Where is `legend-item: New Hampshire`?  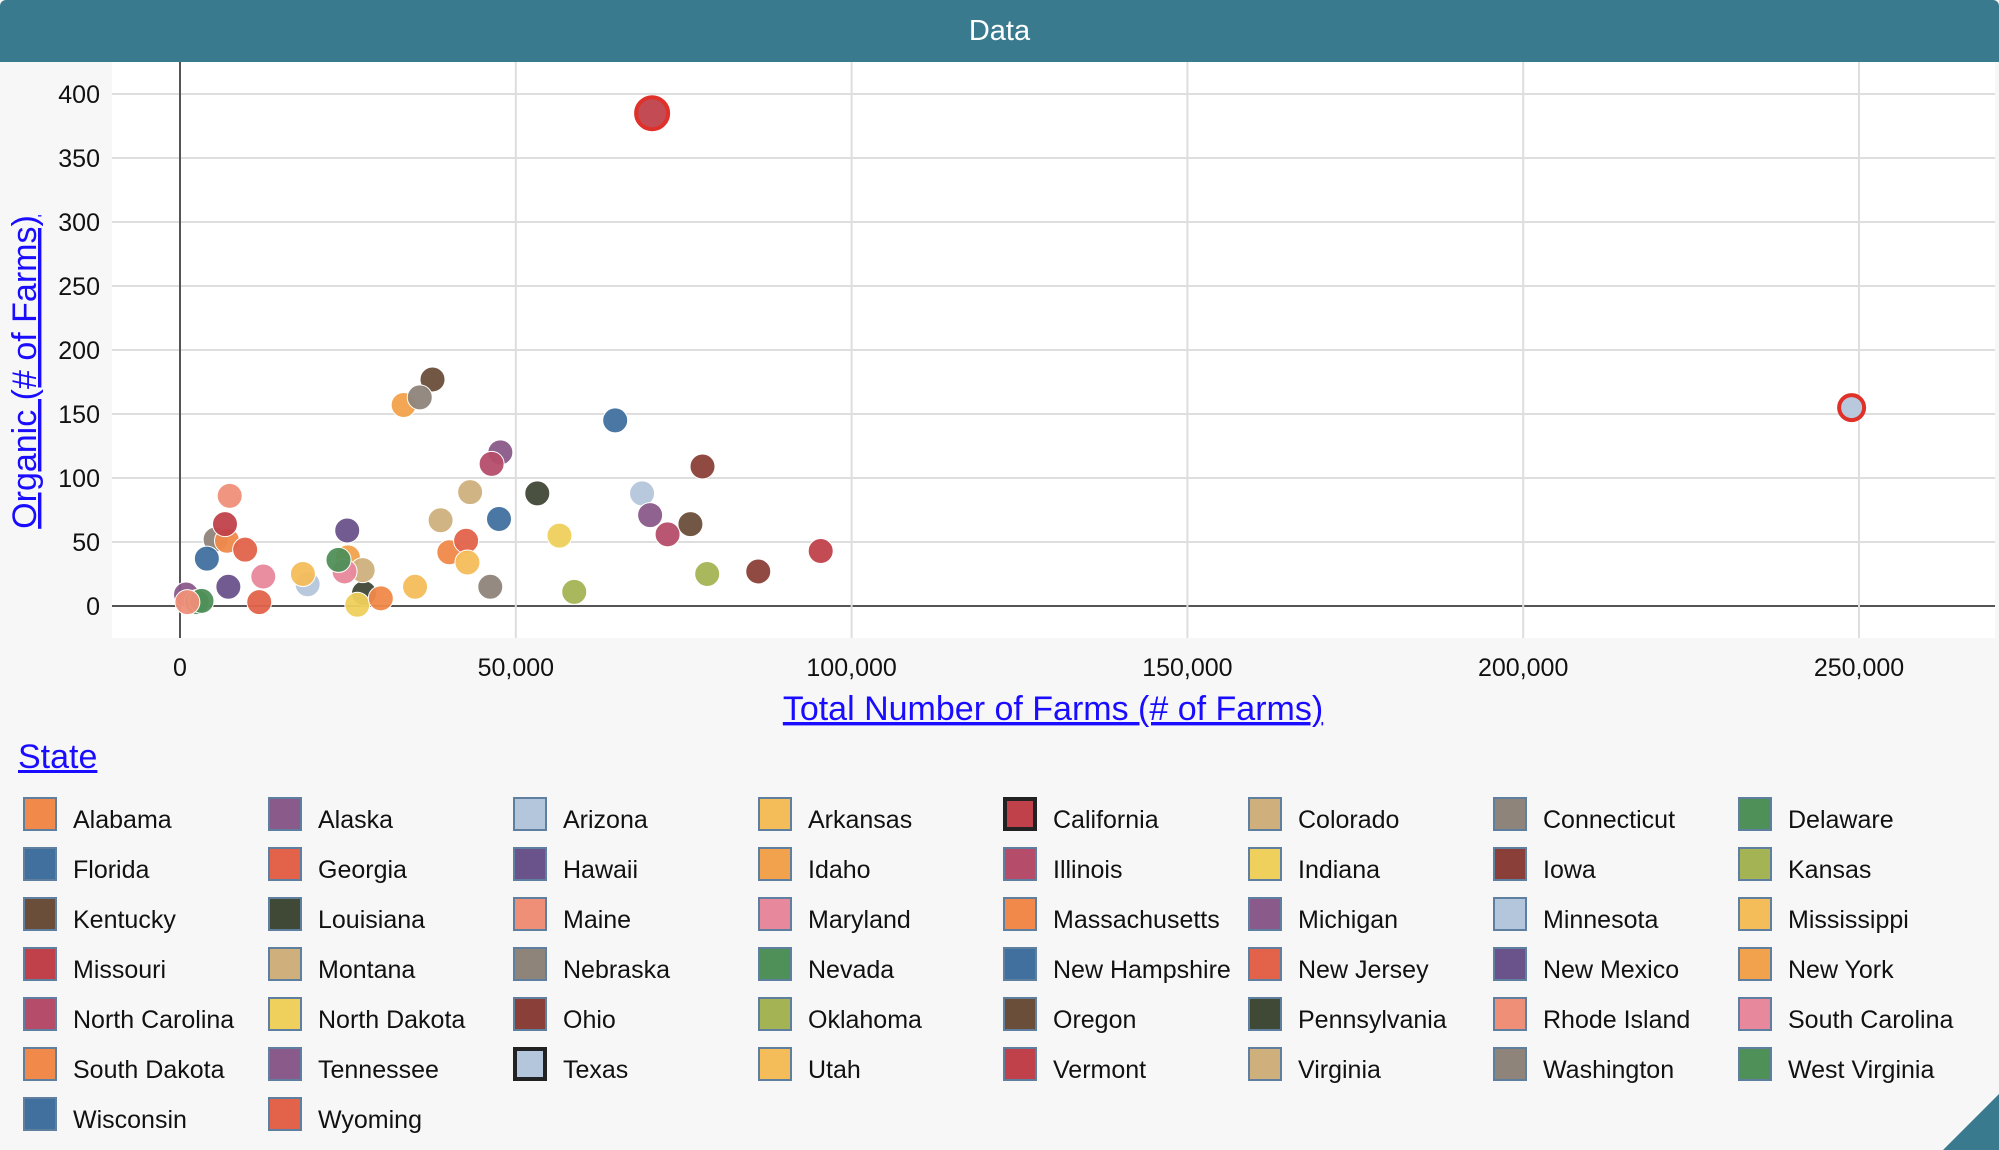 legend-item: New Hampshire is located at coordinates (1125, 964).